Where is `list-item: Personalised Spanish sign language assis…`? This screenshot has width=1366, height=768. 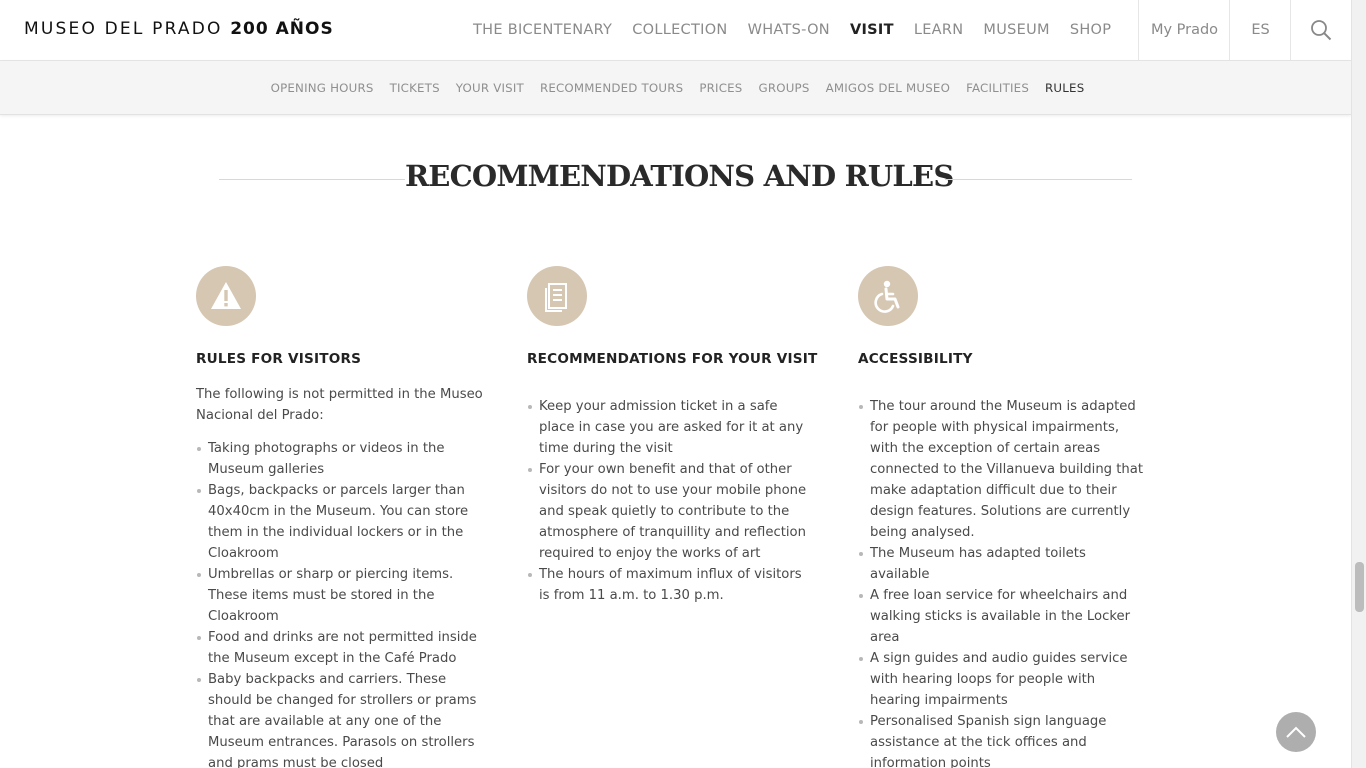
list-item: Personalised Spanish sign language assis… is located at coordinates (1003, 739).